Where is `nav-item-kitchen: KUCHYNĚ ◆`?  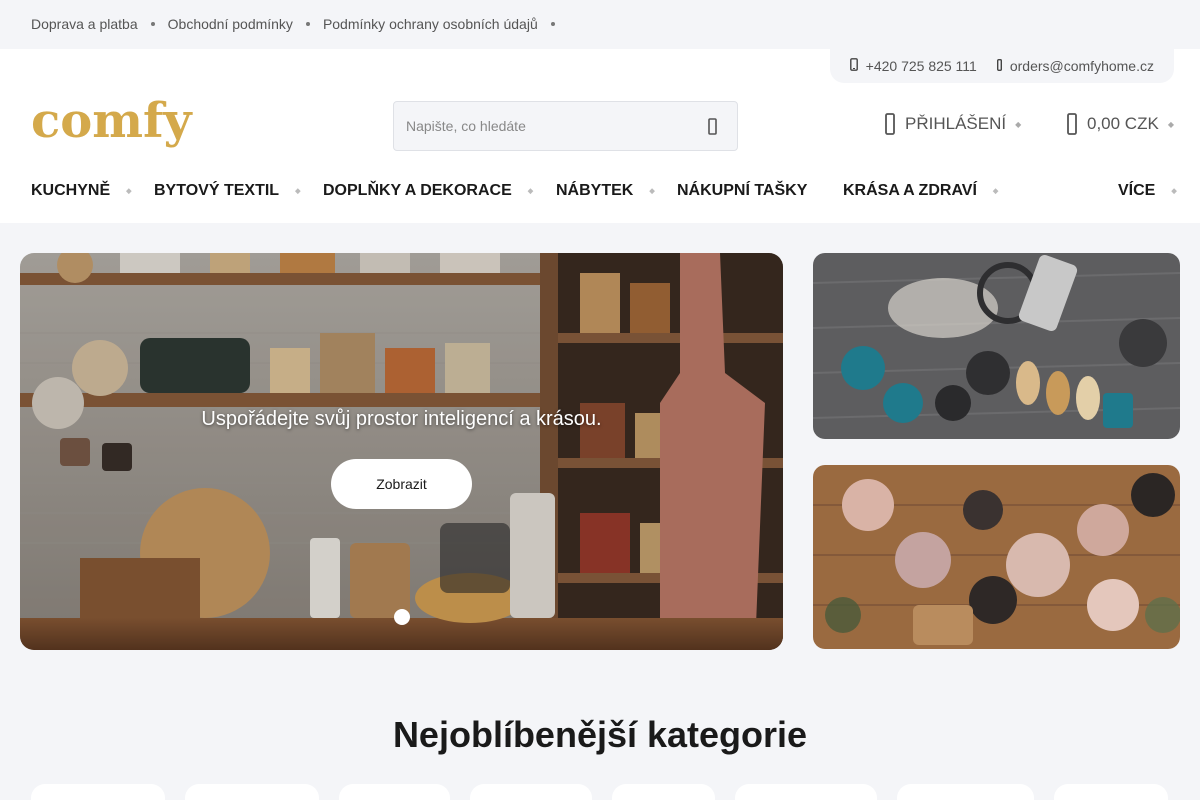
nav-item-kitchen: KUCHYNĚ ◆ is located at coordinates (81, 191).